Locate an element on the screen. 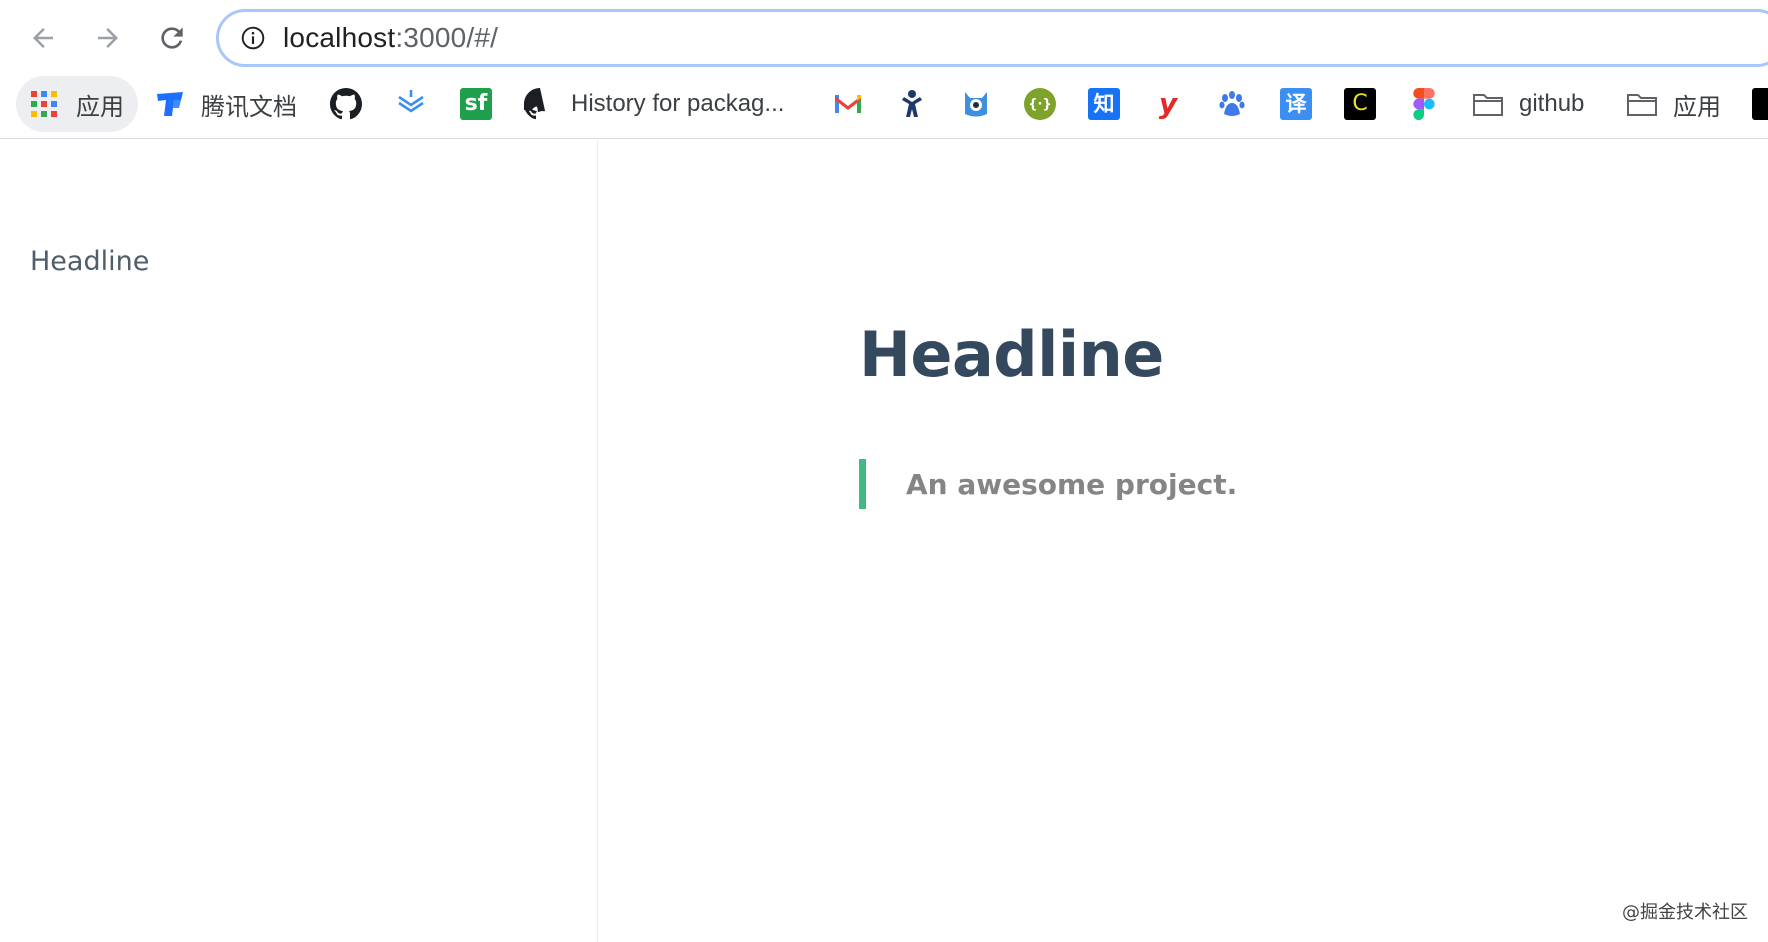  bookmark-apps: 应用 is located at coordinates (77, 104).